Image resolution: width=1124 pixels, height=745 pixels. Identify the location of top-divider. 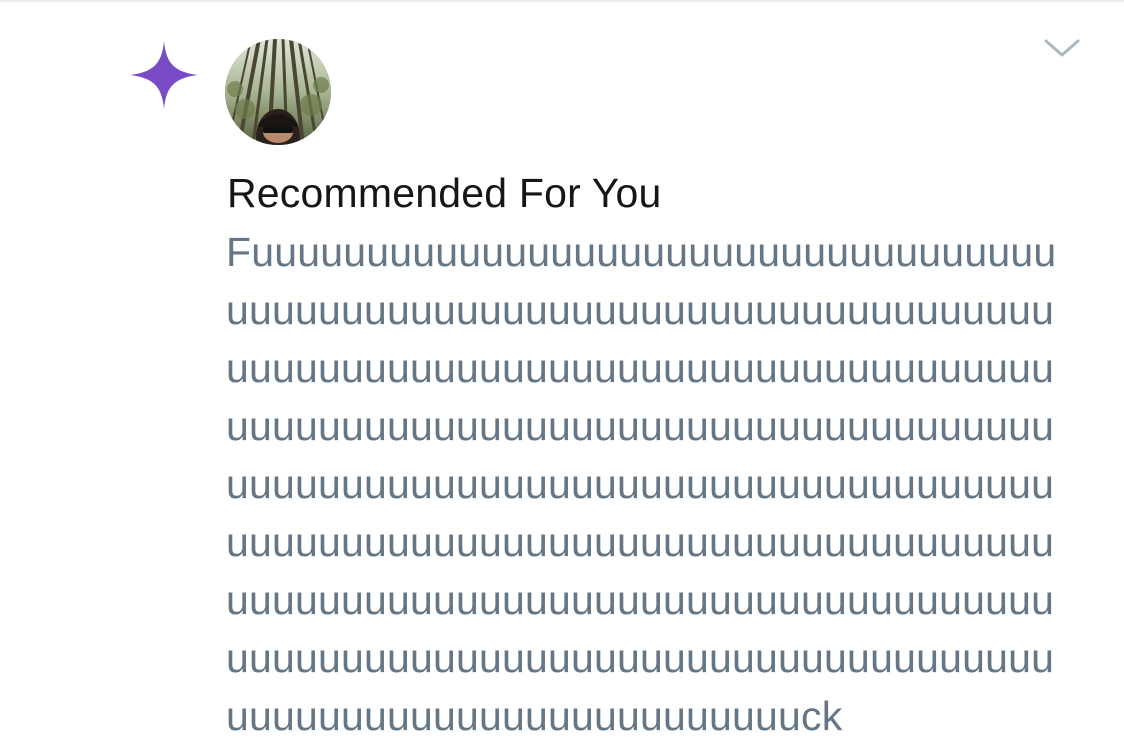
(562, 1).